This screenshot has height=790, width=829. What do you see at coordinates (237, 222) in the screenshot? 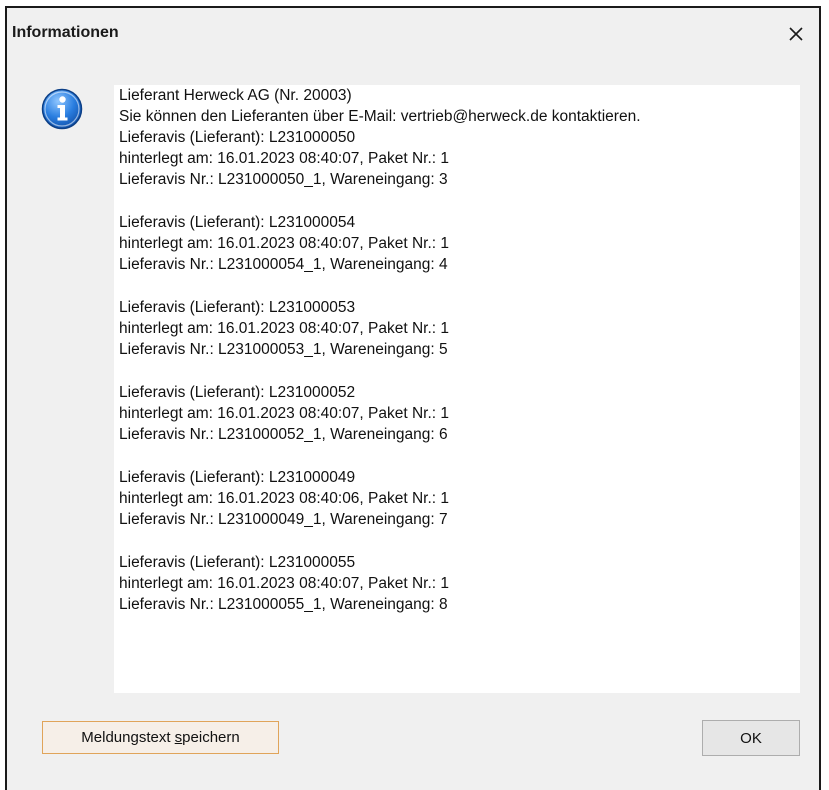
I see `lieferavis-line: Lieferavis (Lieferant): L231000054` at bounding box center [237, 222].